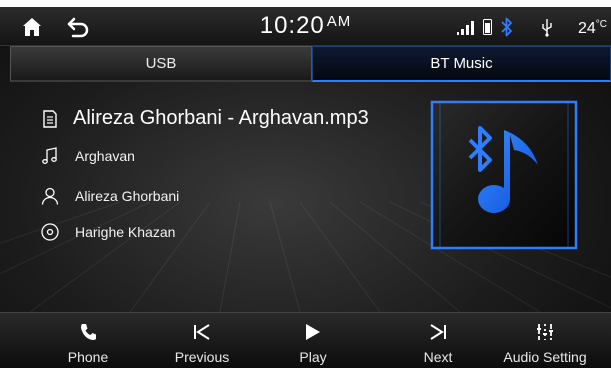 The height and width of the screenshot is (368, 611). I want to click on tab-bt-music: BT Music, so click(461, 64).